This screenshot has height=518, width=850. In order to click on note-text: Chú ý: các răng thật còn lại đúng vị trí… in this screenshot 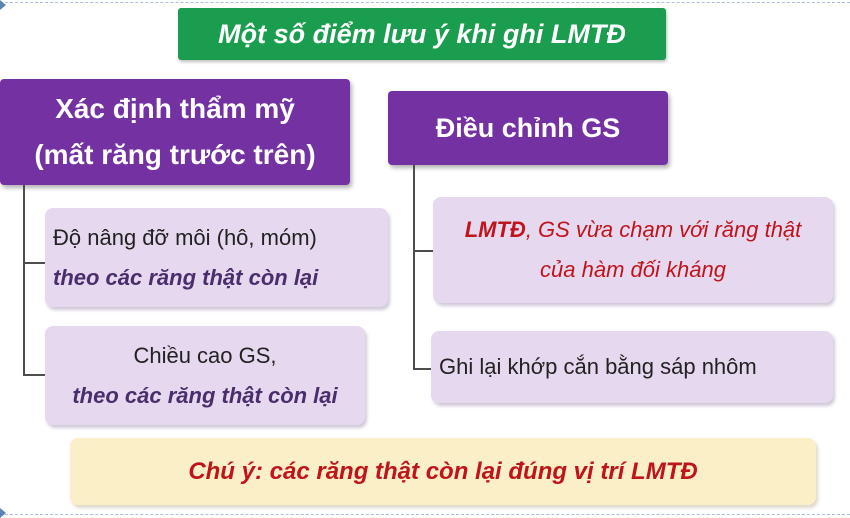, I will do `click(443, 471)`.